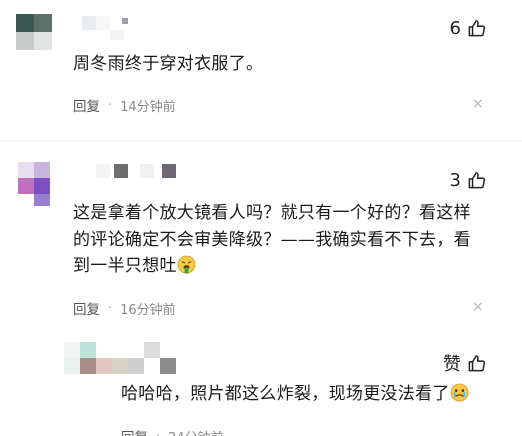 This screenshot has width=522, height=436. I want to click on like-button: 6, so click(468, 28).